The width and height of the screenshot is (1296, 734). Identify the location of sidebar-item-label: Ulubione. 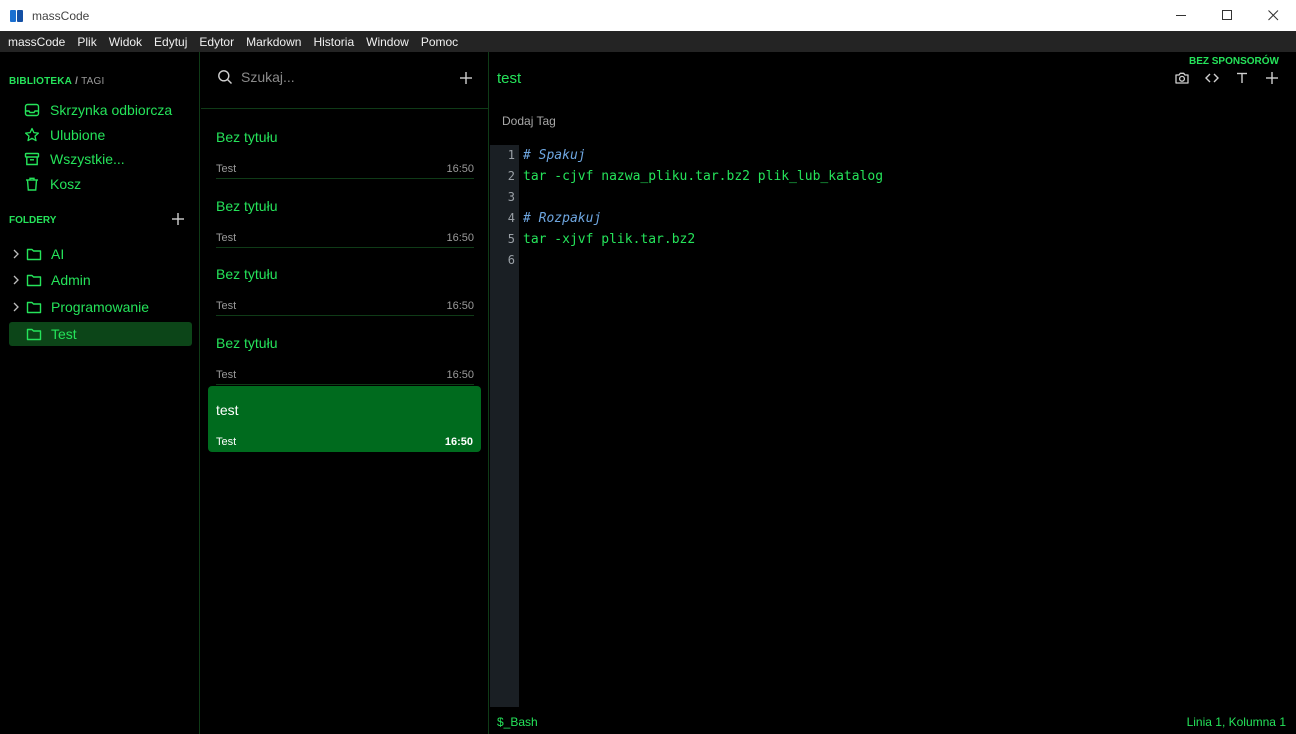
(78, 135).